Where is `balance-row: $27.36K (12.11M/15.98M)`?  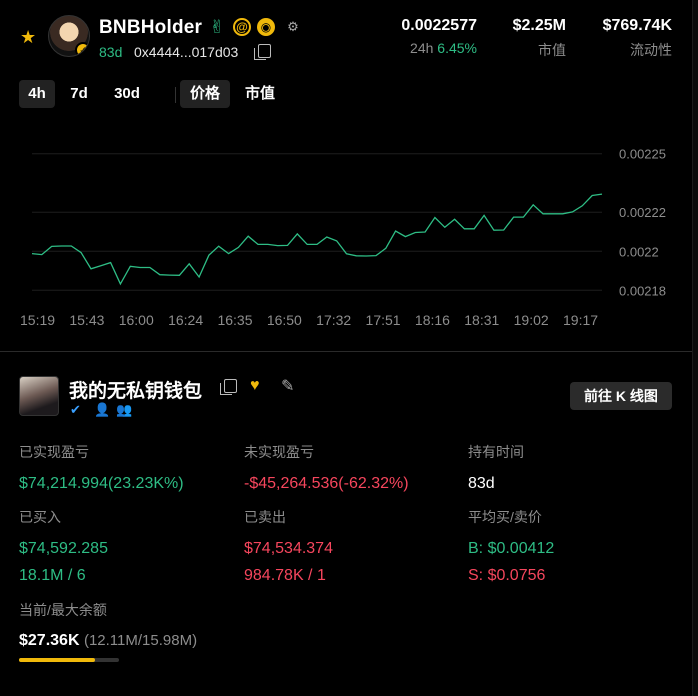 balance-row: $27.36K (12.11M/15.98M) is located at coordinates (108, 641).